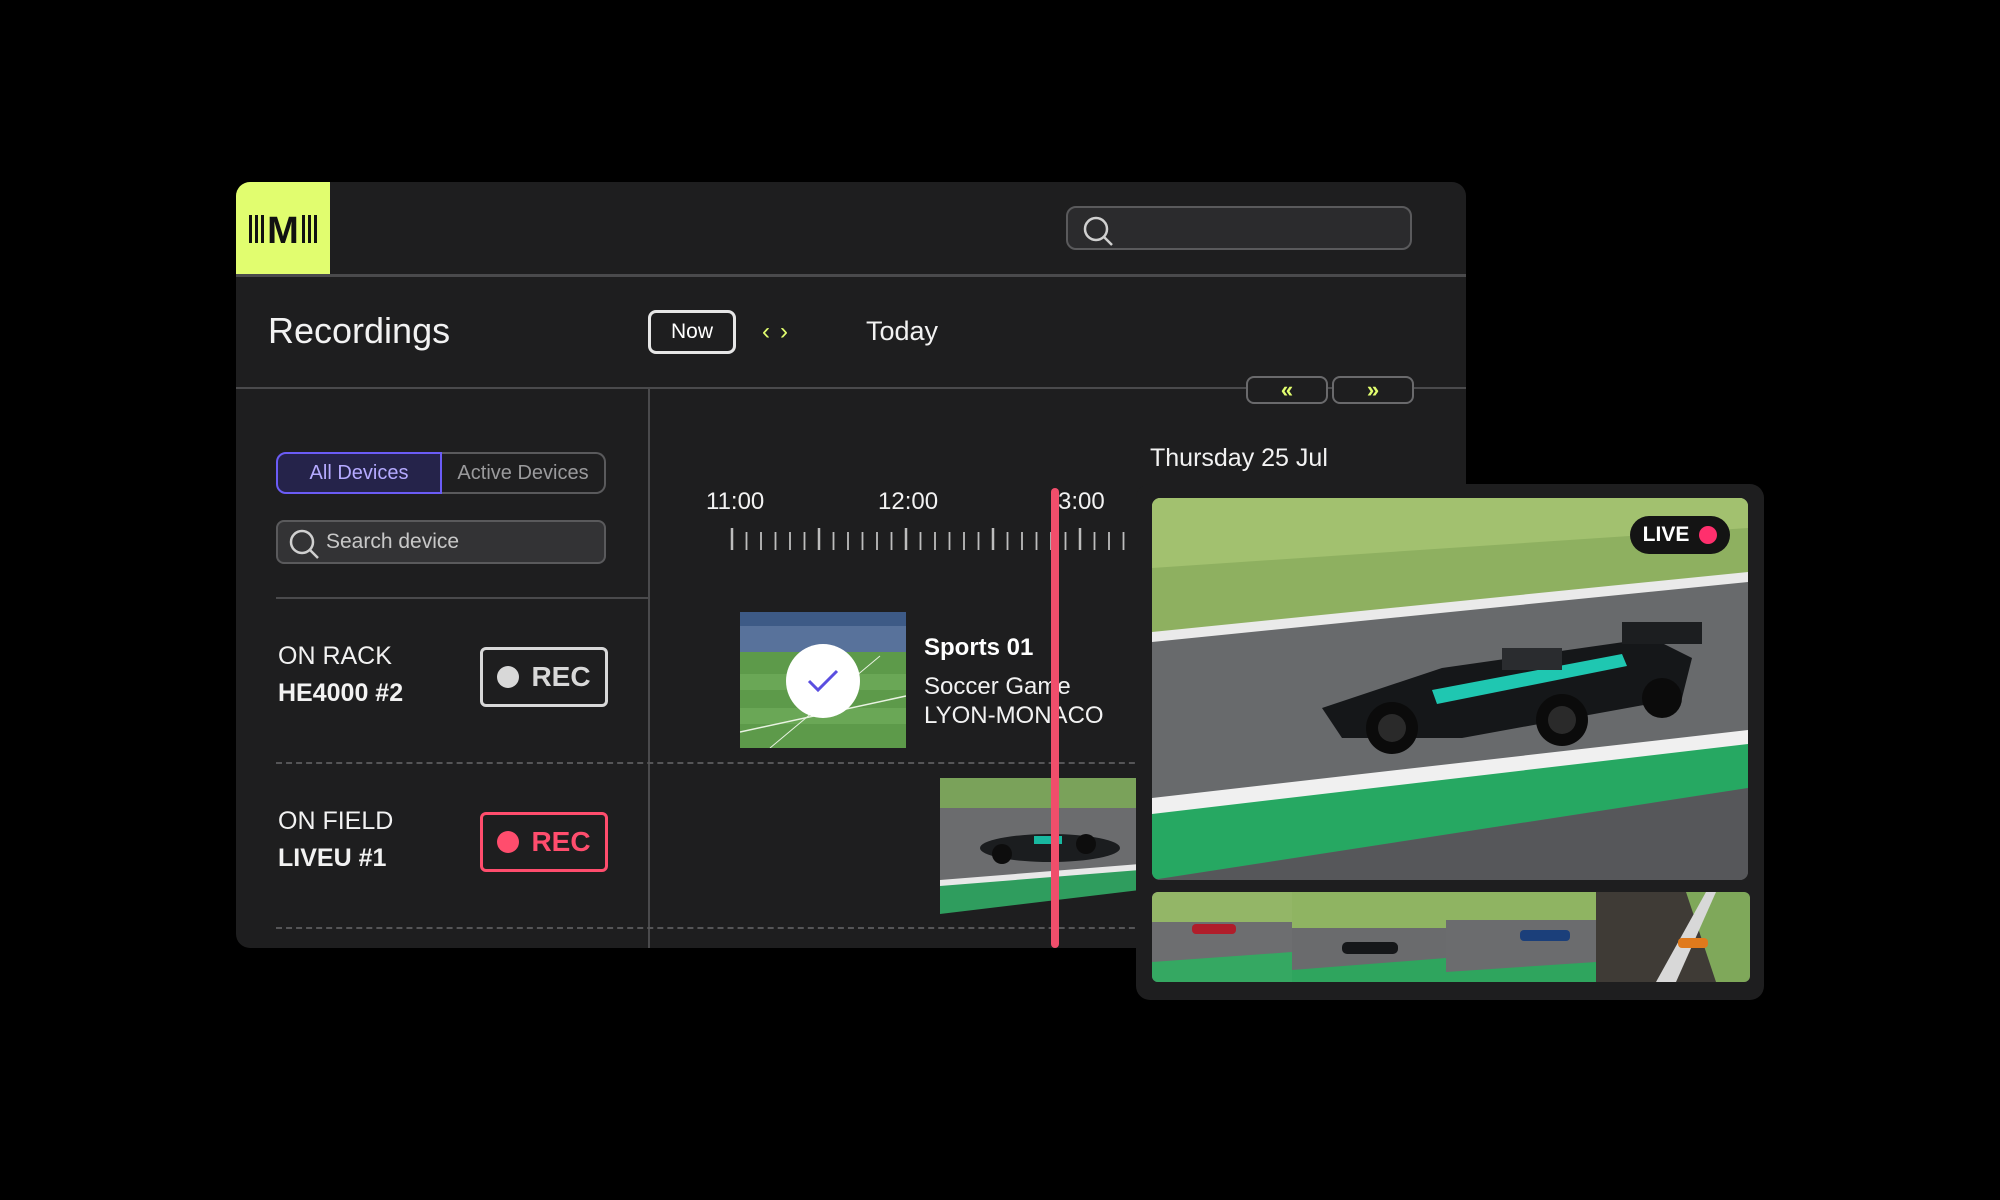 Image resolution: width=2000 pixels, height=1200 pixels. I want to click on live-video-player, so click(1450, 689).